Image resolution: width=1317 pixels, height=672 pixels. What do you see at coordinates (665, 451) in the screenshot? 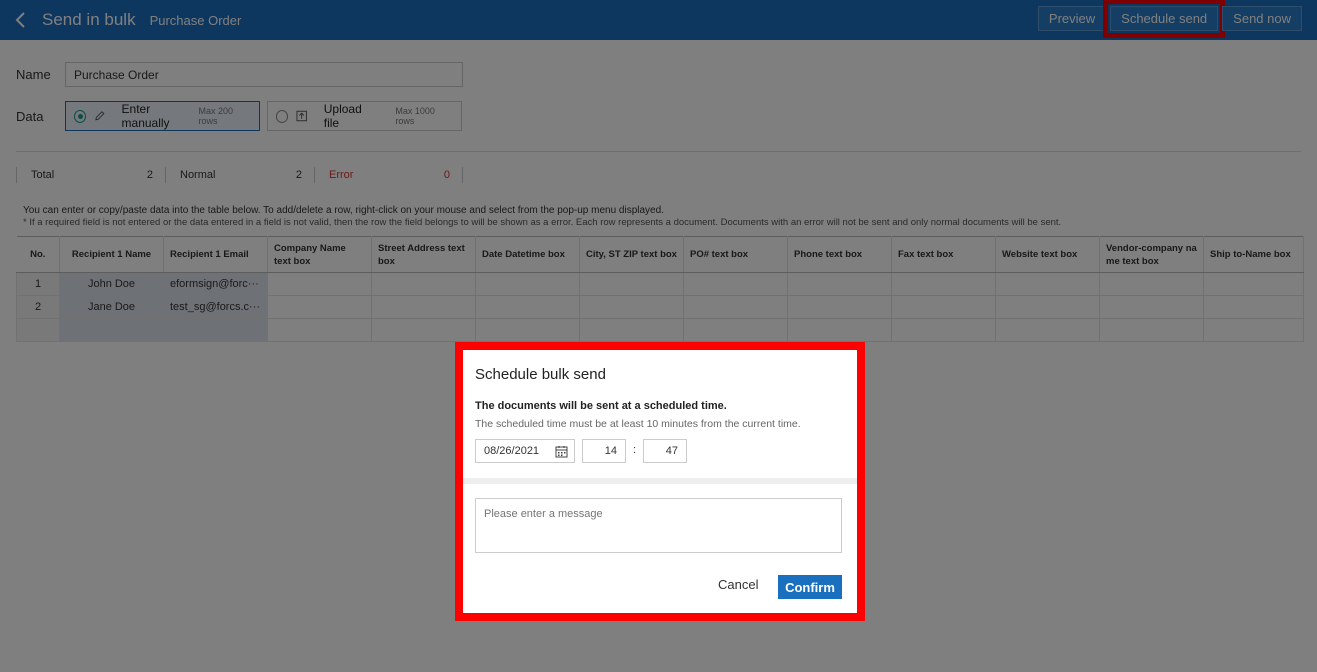
I see `minute-input: 47` at bounding box center [665, 451].